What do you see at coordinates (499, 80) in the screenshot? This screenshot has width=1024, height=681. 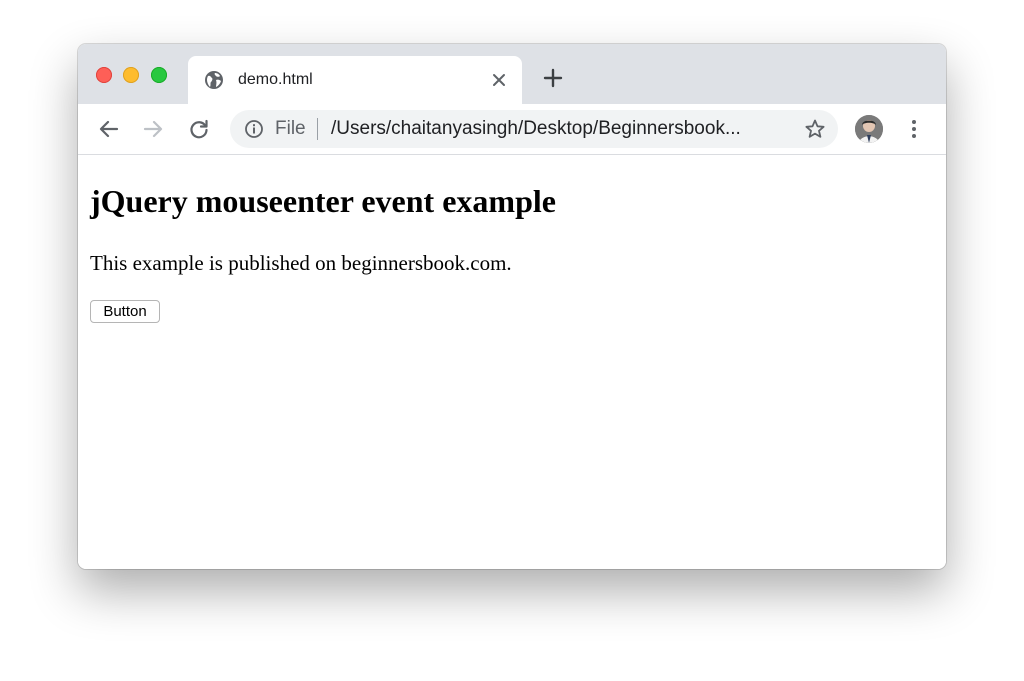 I see `close-tab-icon` at bounding box center [499, 80].